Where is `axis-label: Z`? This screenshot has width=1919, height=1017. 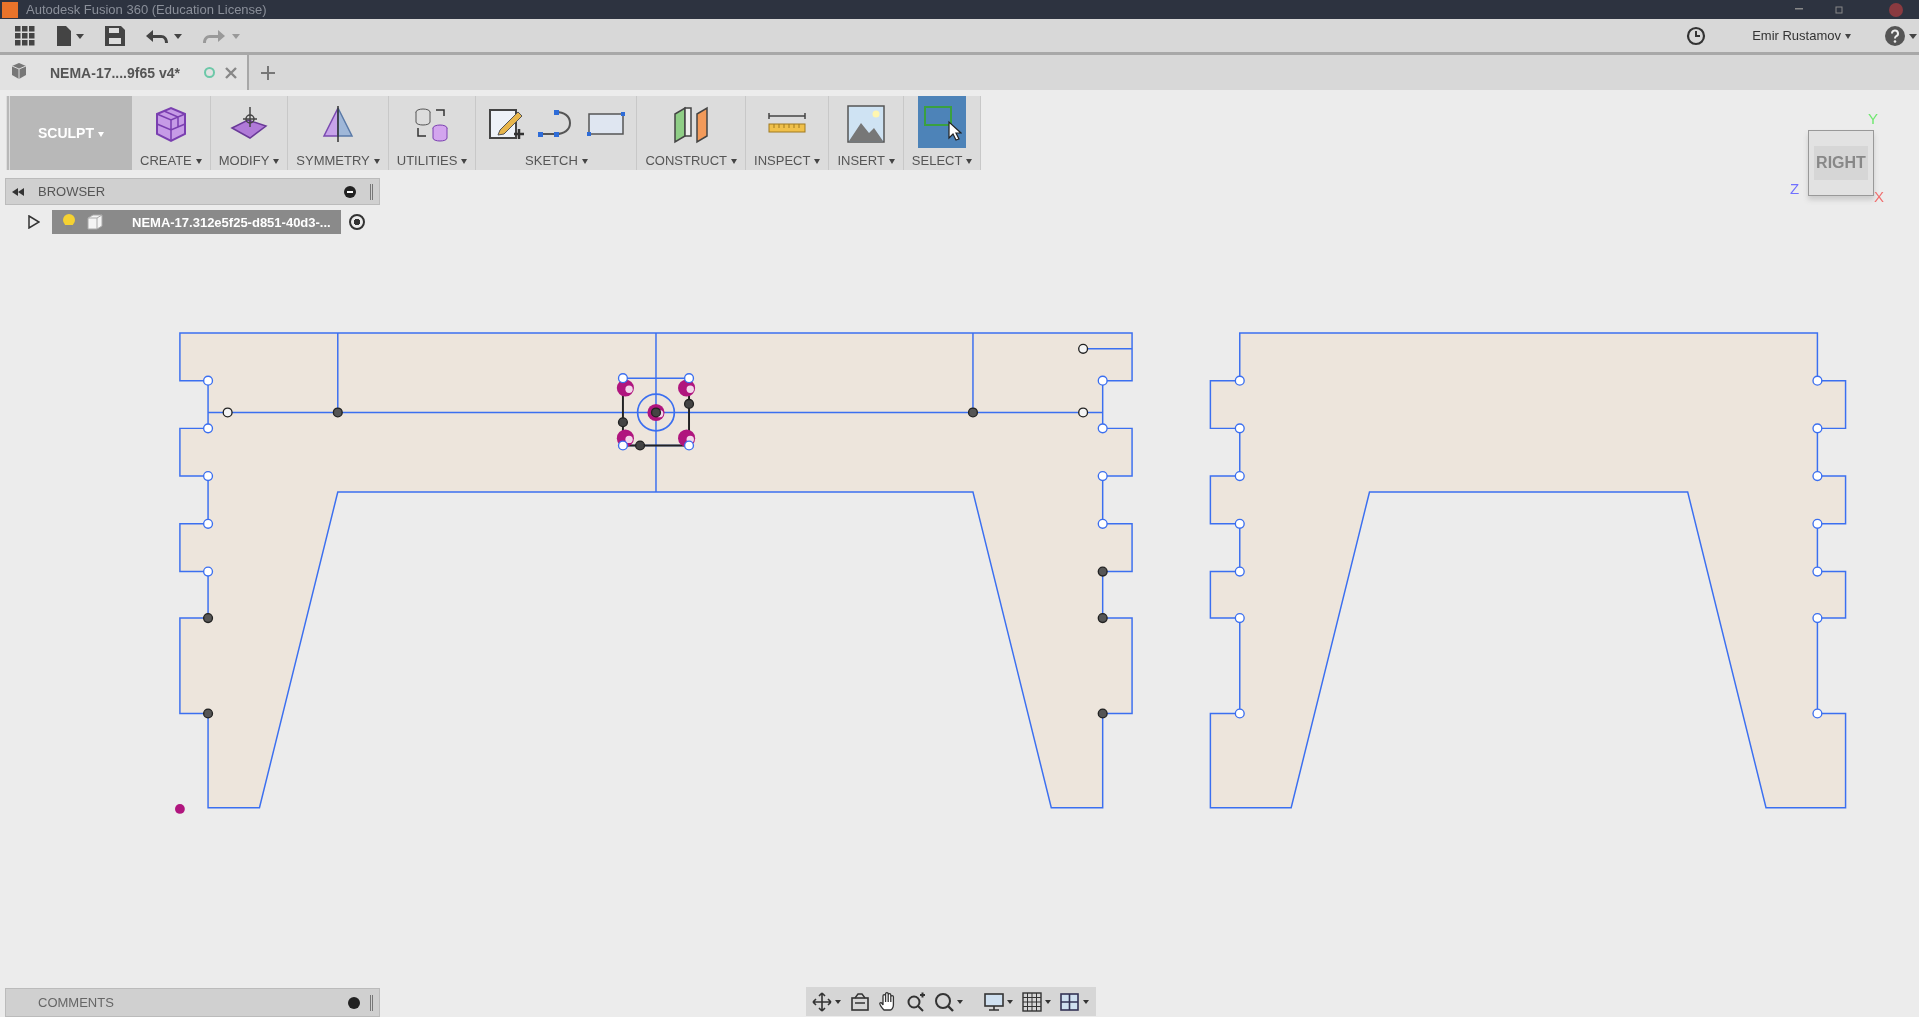
axis-label: Z is located at coordinates (1795, 188).